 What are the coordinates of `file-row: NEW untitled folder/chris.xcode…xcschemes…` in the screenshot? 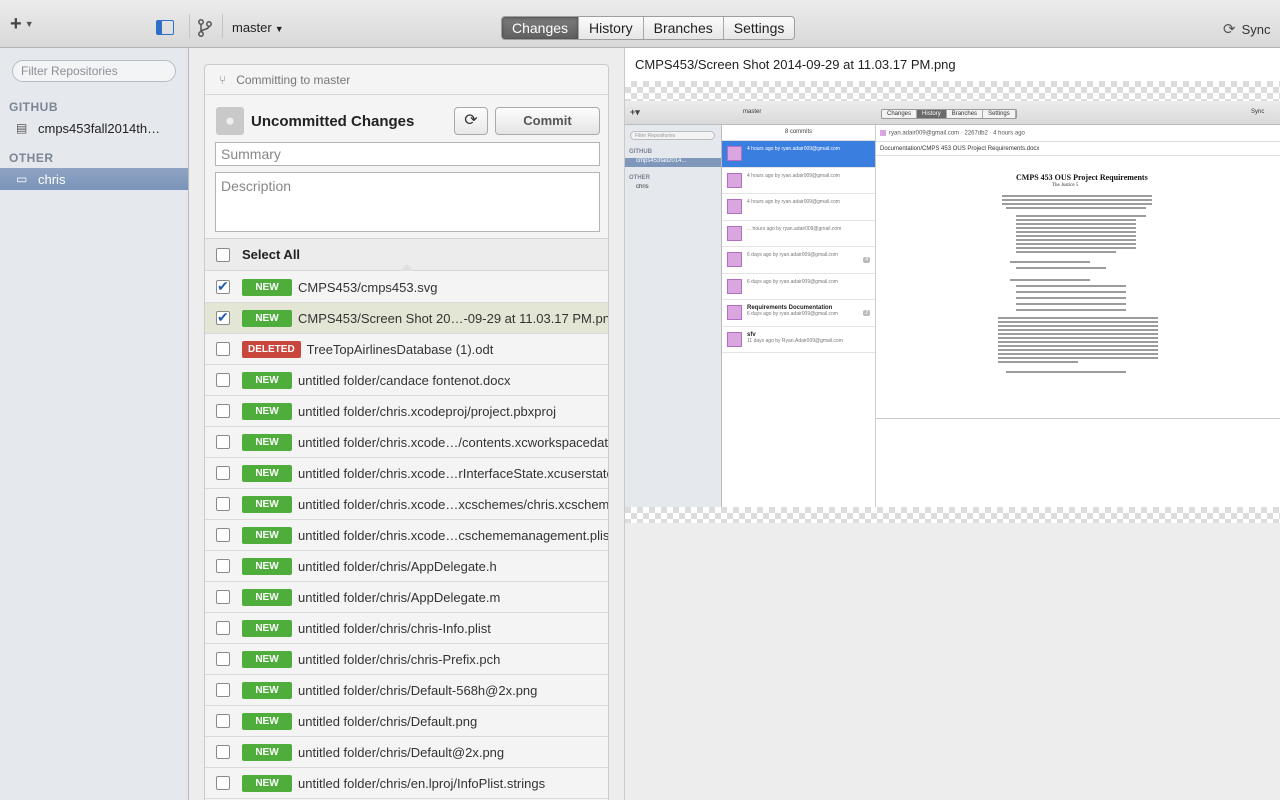 It's located at (406, 504).